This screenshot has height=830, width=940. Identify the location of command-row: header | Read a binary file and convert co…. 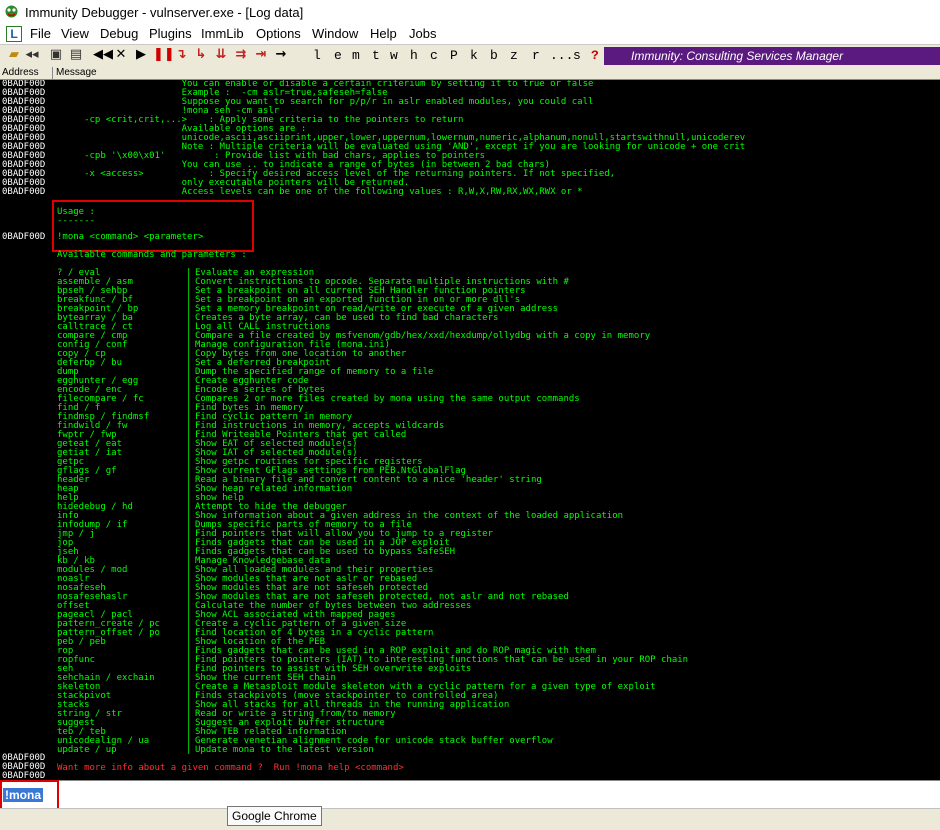
(470, 480).